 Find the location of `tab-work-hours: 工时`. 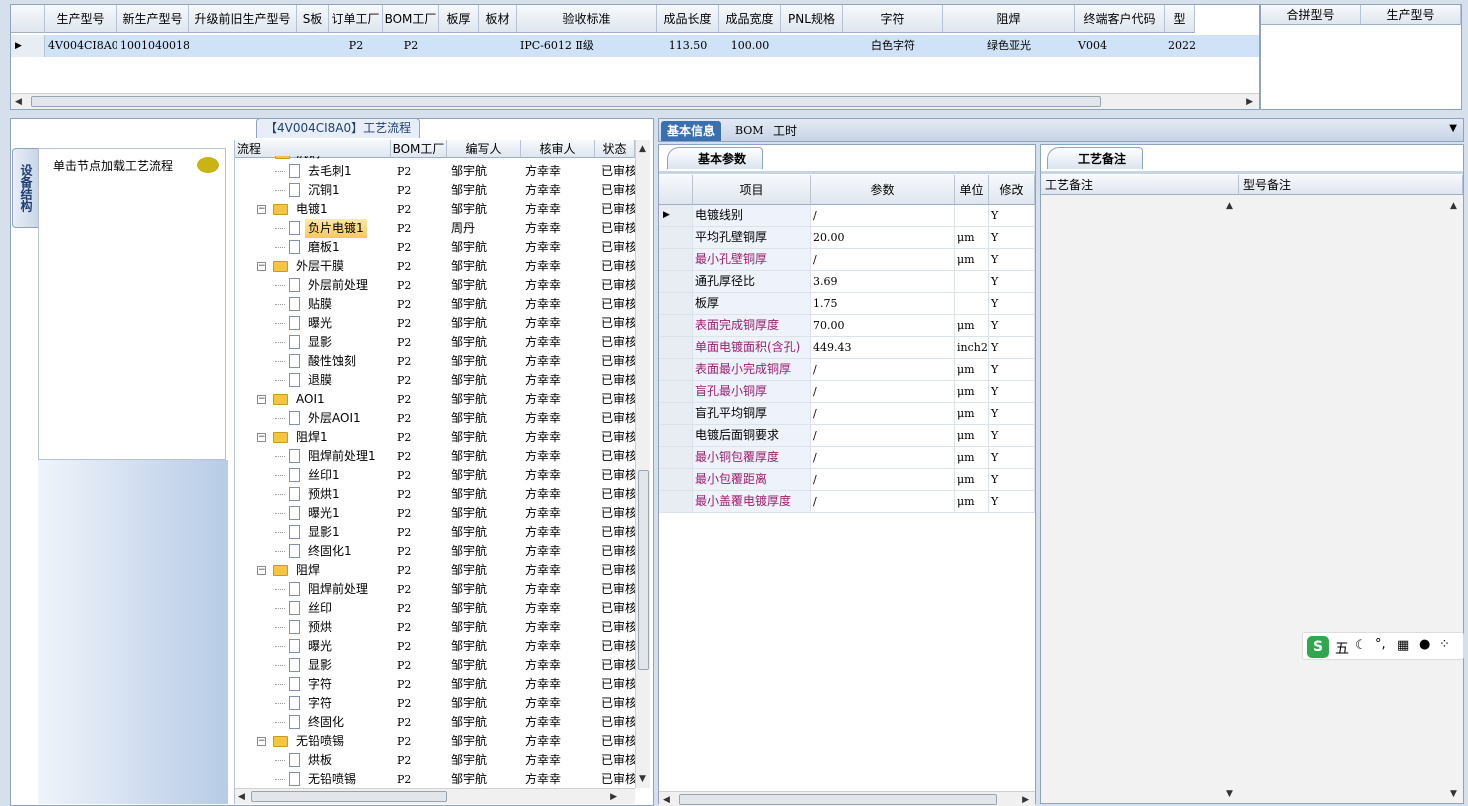

tab-work-hours: 工时 is located at coordinates (785, 131).